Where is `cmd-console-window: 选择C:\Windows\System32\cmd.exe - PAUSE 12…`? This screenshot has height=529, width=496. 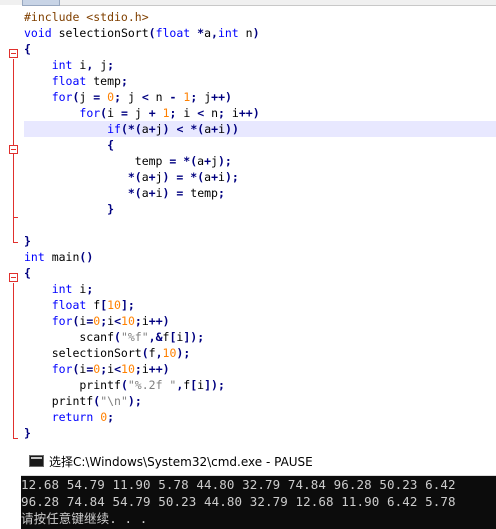 cmd-console-window: 选择C:\Windows\System32\cmd.exe - PAUSE 12… is located at coordinates (258, 488).